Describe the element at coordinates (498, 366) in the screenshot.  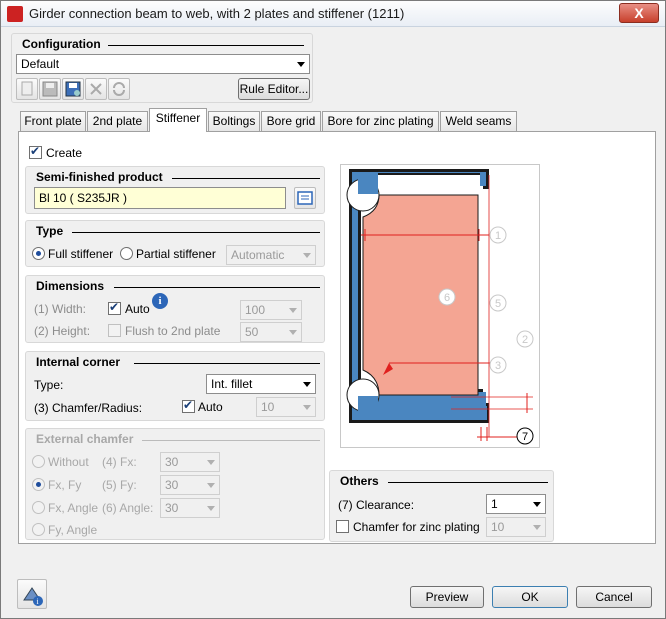
I see `callout-label-3: 3` at that location.